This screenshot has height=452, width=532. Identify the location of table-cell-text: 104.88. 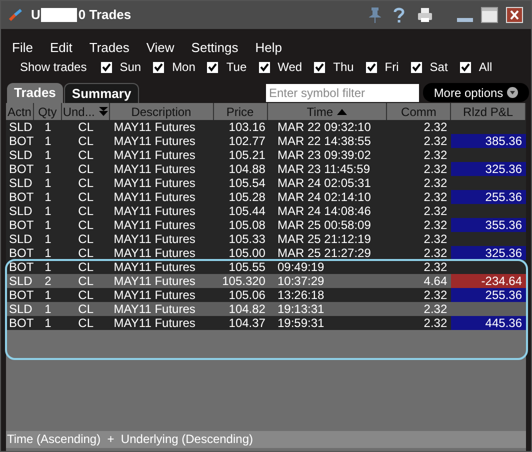
(247, 169).